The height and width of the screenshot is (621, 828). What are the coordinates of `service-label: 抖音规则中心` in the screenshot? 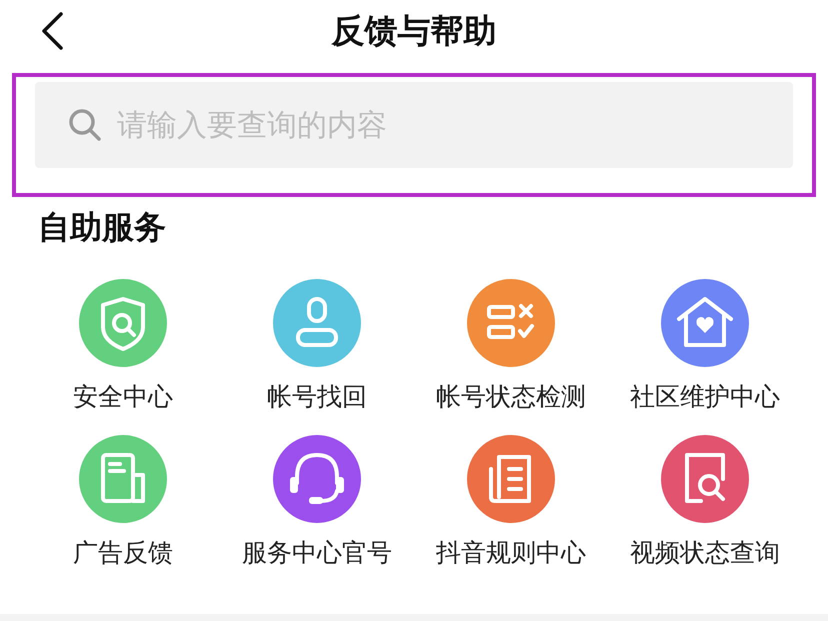 It's located at (511, 553).